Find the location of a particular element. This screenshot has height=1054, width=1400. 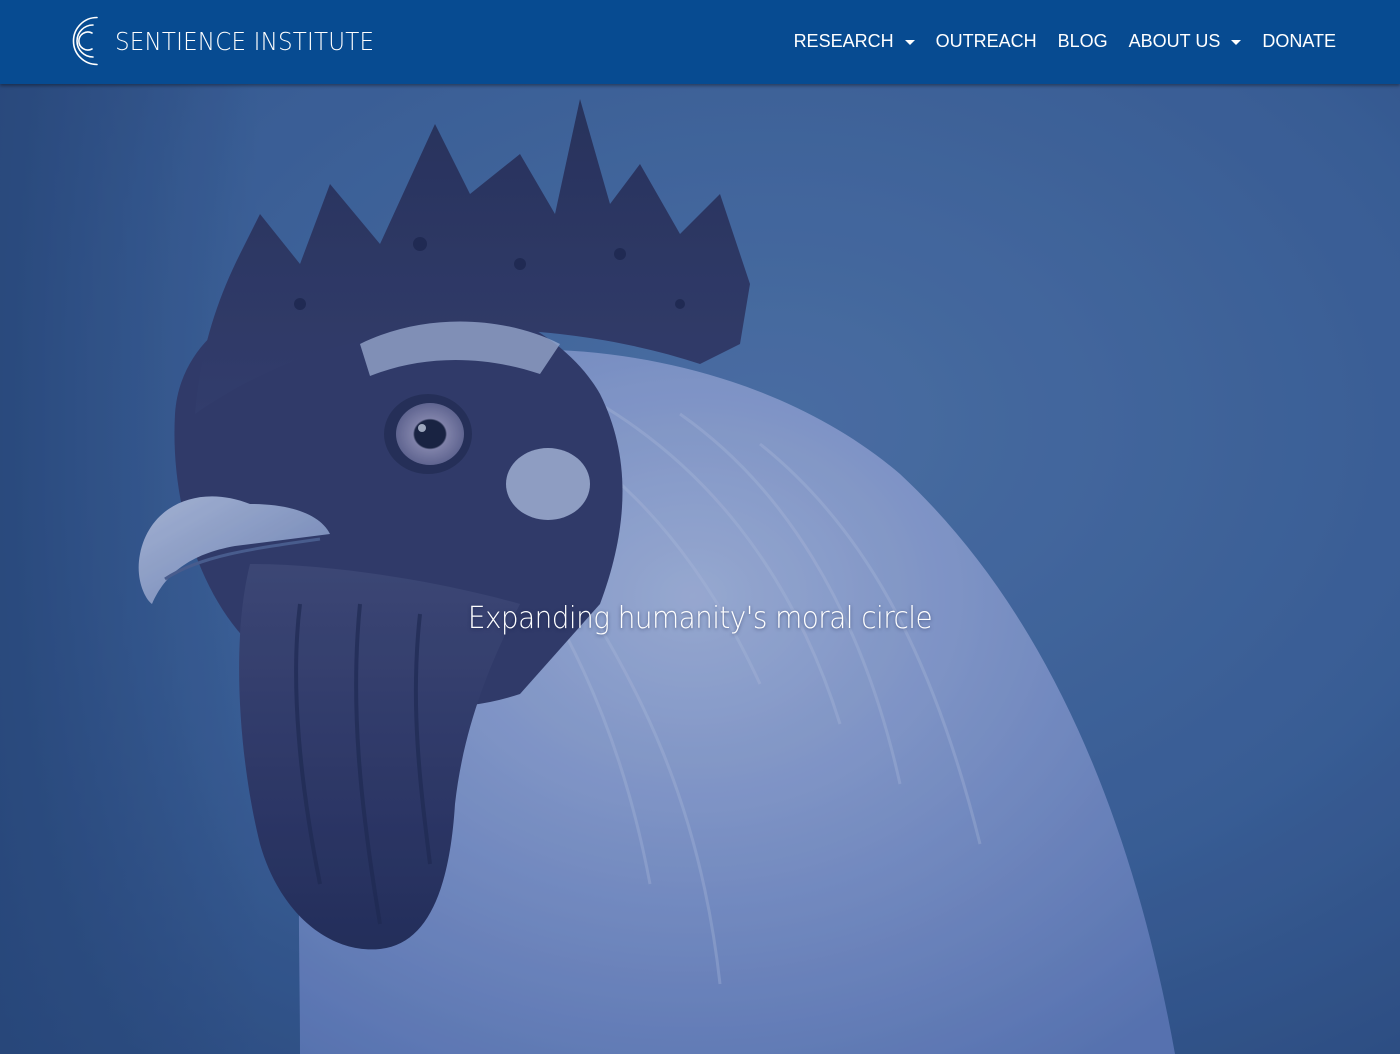

nav-item-research: RESEARCH is located at coordinates (854, 41).